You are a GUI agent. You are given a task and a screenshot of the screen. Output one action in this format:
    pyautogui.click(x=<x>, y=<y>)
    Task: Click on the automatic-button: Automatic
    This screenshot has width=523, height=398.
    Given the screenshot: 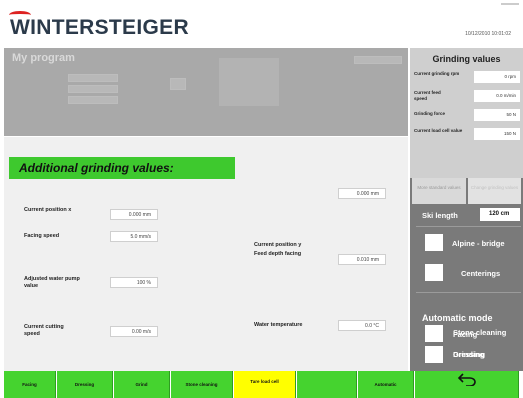 What is the action you would take?
    pyautogui.click(x=386, y=384)
    